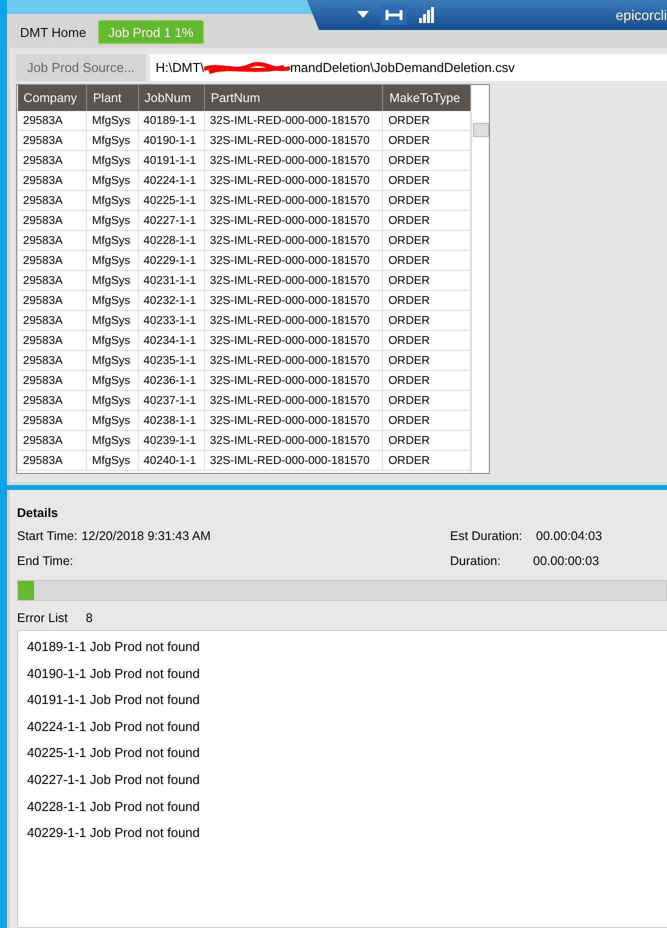 The width and height of the screenshot is (667, 928). I want to click on column-header: JobNum, so click(171, 98).